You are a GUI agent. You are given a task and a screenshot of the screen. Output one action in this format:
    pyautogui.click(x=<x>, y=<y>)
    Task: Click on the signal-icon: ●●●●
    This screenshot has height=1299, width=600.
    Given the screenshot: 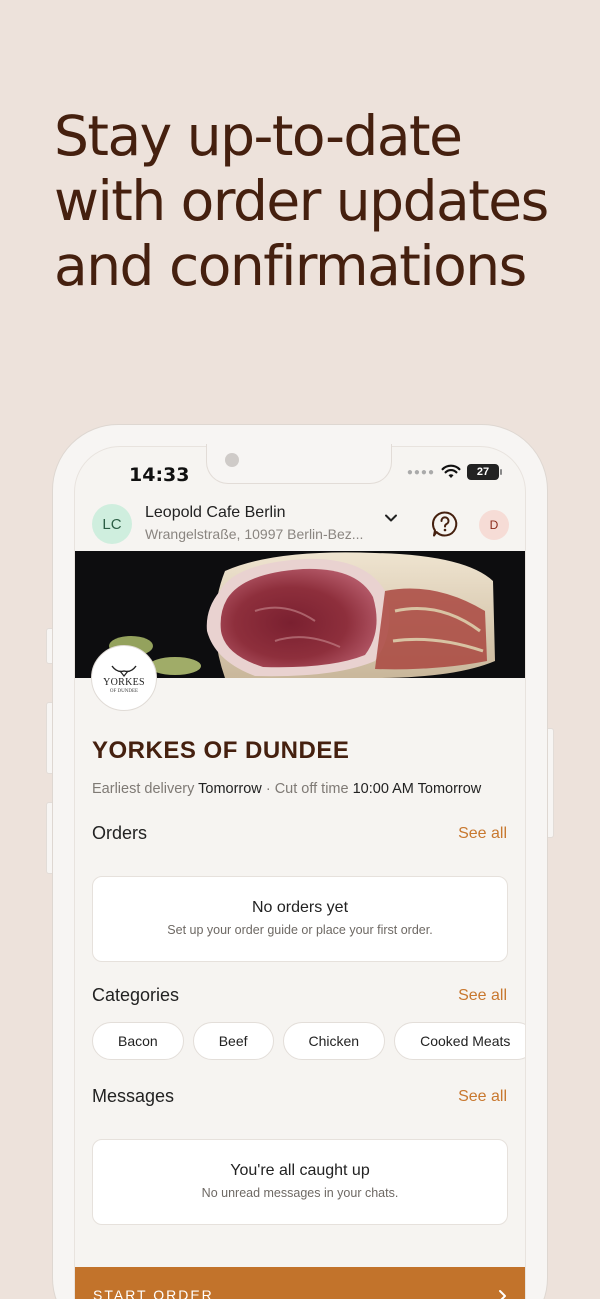 What is the action you would take?
    pyautogui.click(x=420, y=472)
    